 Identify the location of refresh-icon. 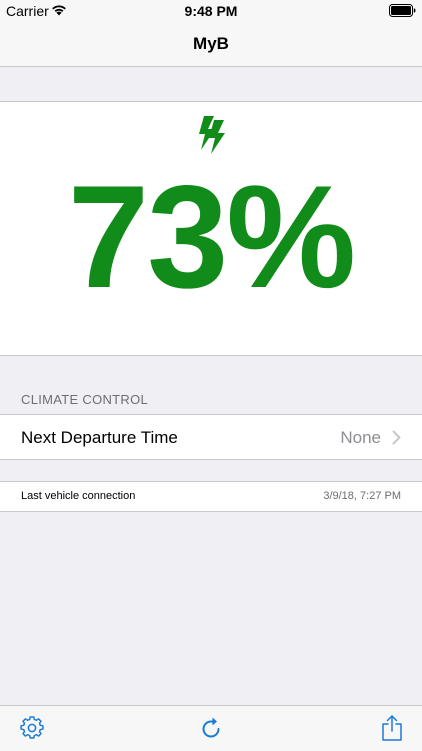
(211, 727).